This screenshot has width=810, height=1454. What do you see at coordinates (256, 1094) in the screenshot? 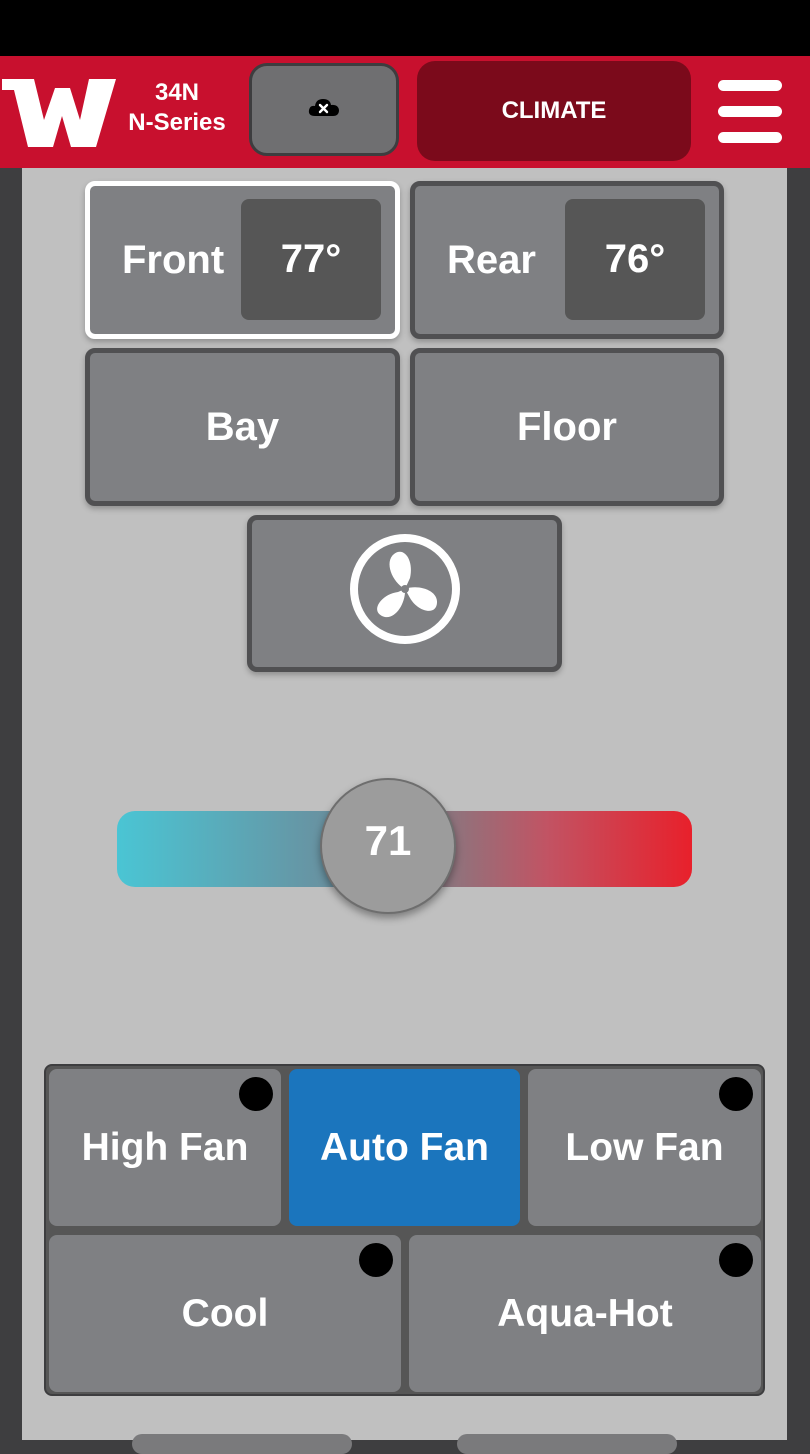
I see `high-fan-indicator` at bounding box center [256, 1094].